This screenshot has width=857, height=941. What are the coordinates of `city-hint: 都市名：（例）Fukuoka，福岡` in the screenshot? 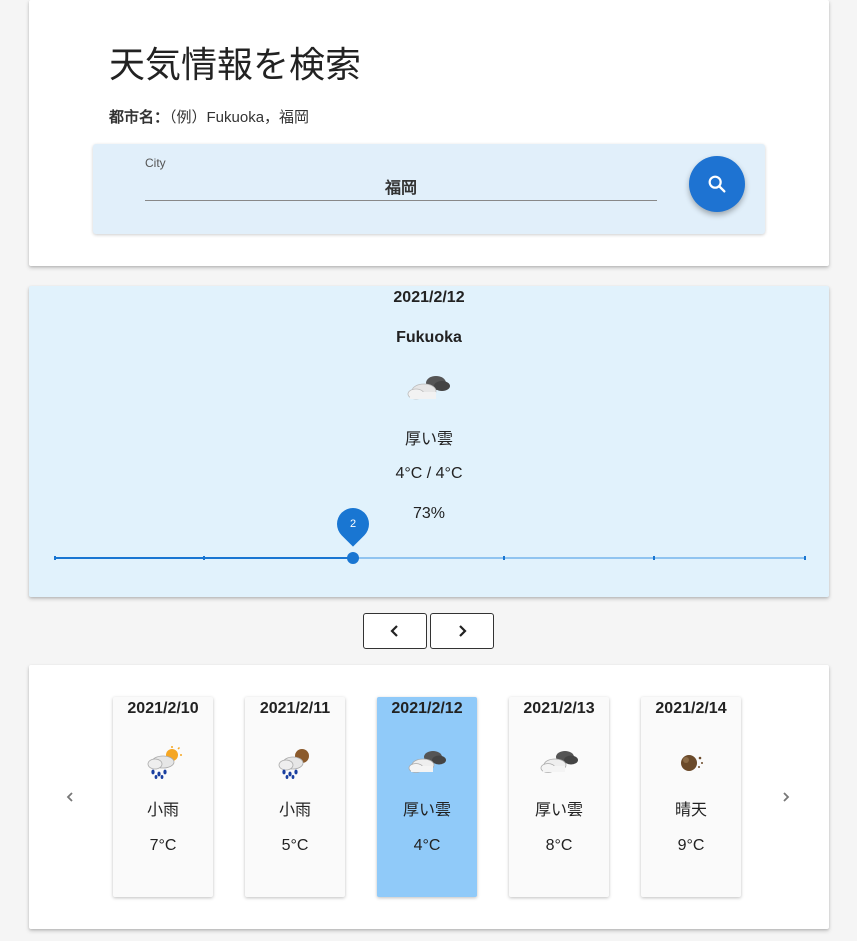 It's located at (209, 116).